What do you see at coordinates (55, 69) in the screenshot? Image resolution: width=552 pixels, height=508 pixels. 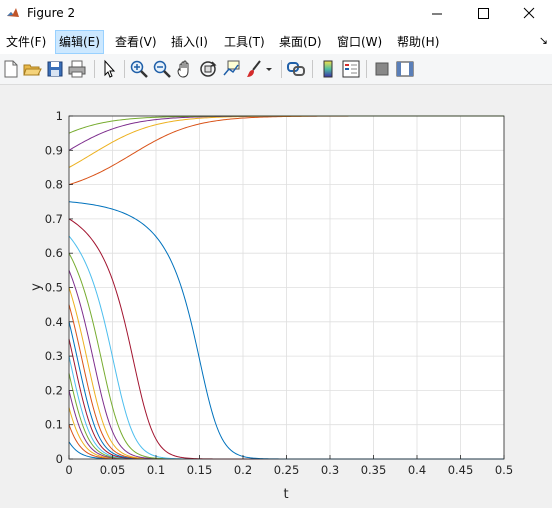 I see `save-icon` at bounding box center [55, 69].